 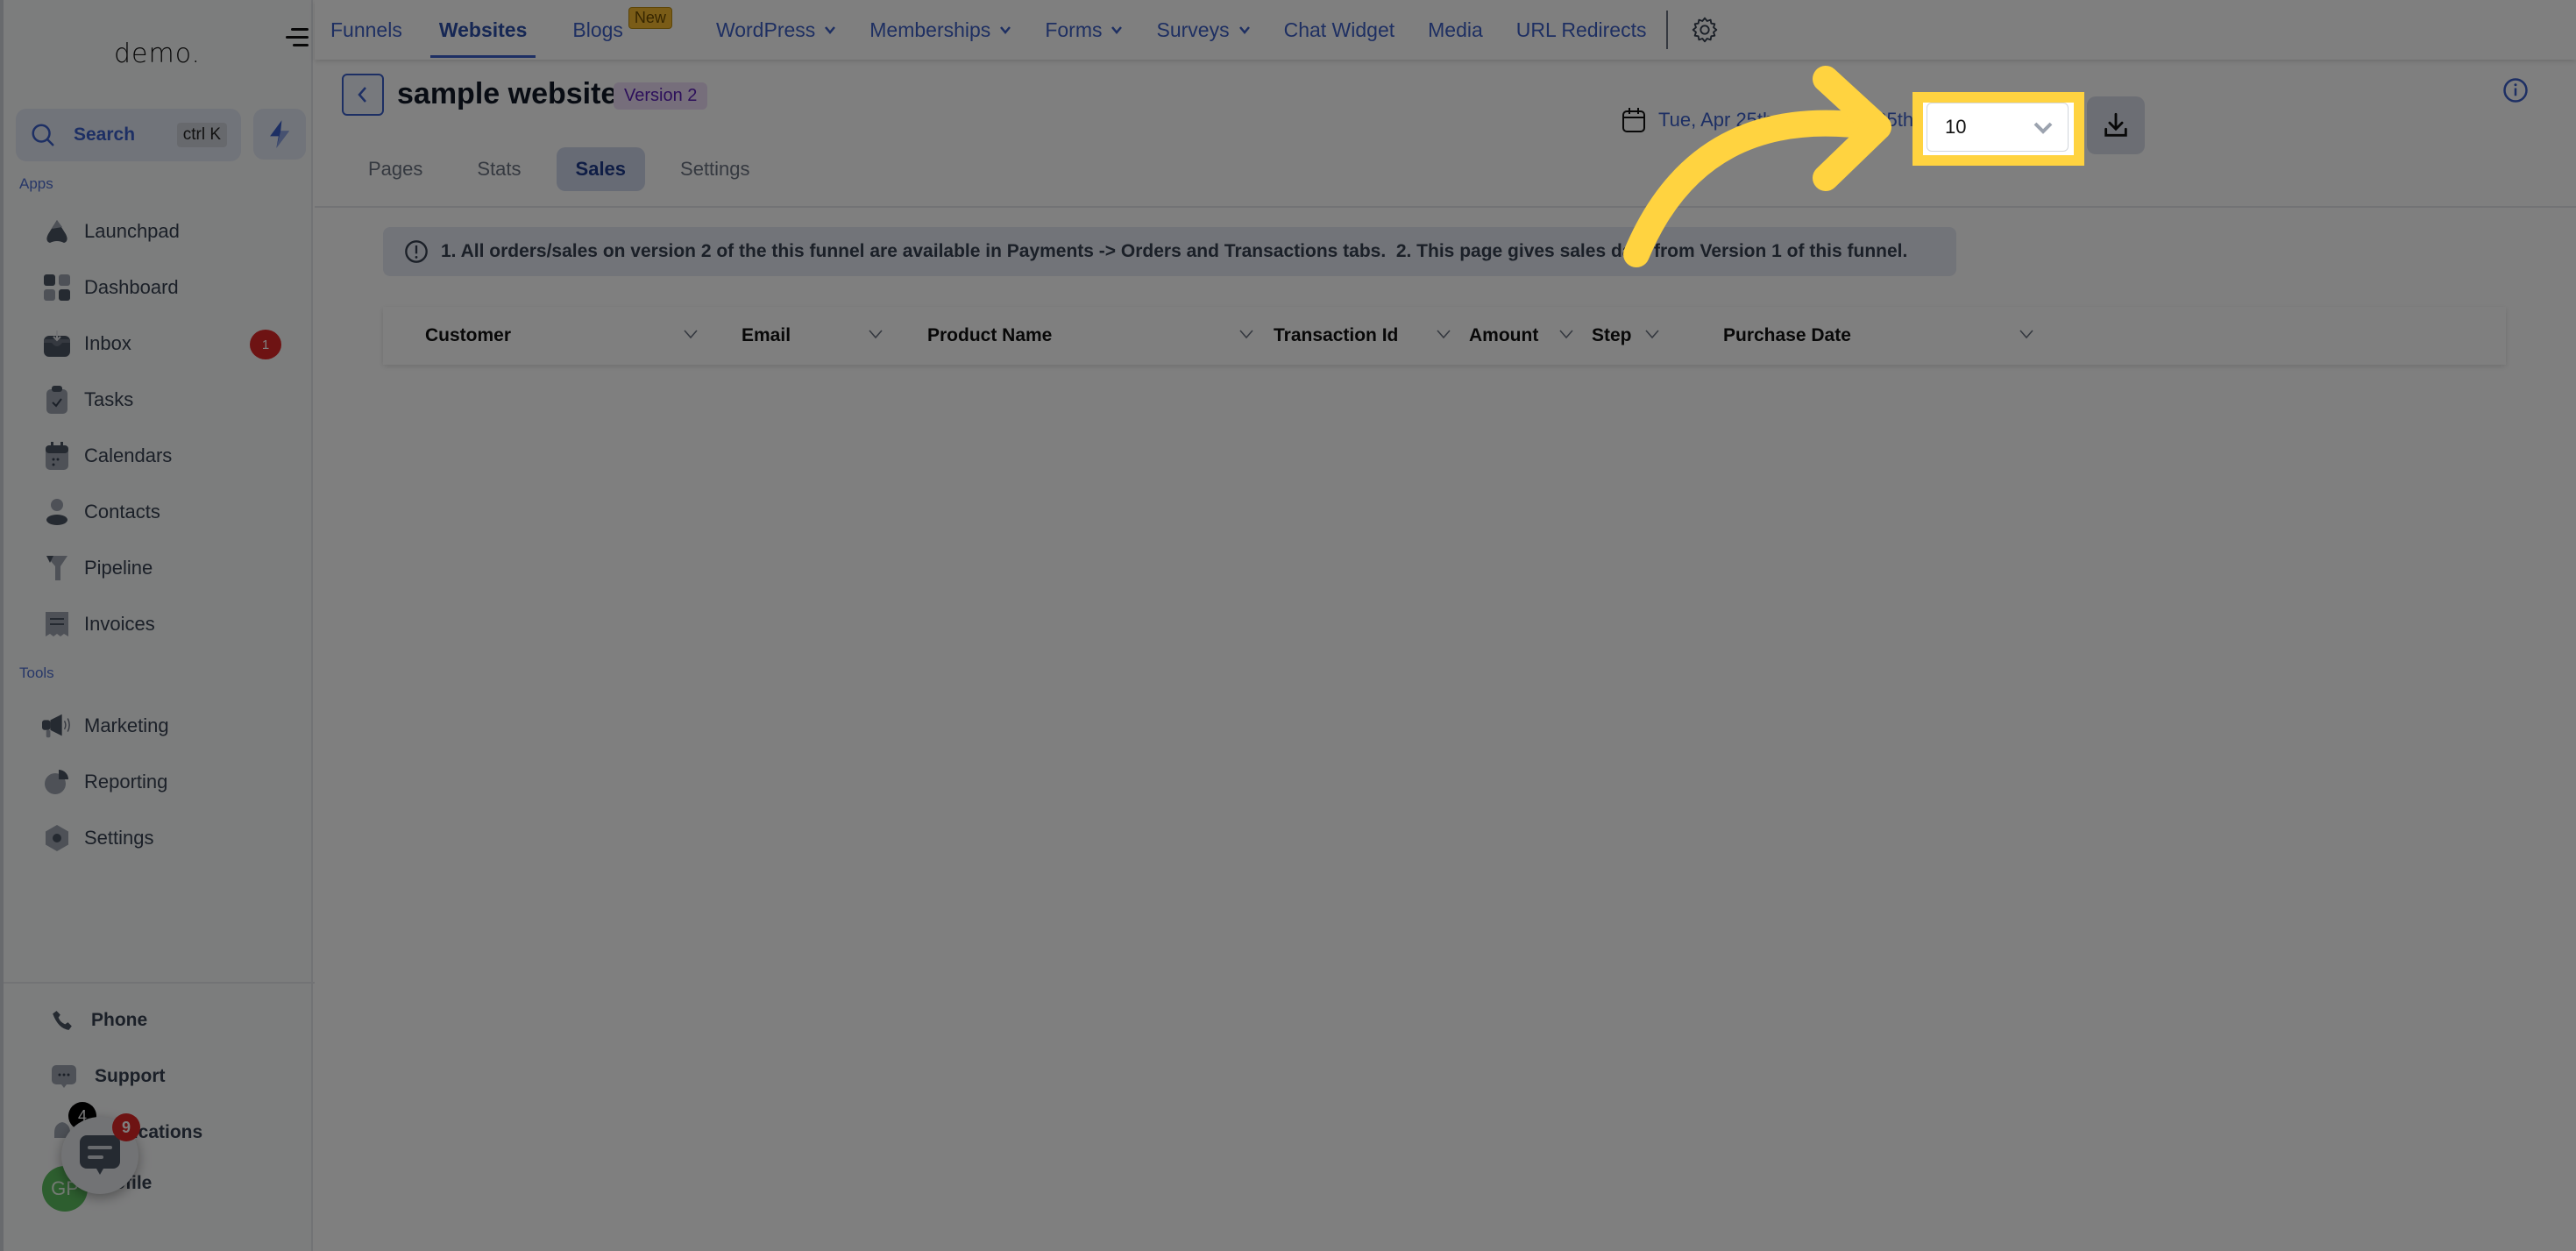 What do you see at coordinates (508, 93) in the screenshot?
I see `page-title: sample website` at bounding box center [508, 93].